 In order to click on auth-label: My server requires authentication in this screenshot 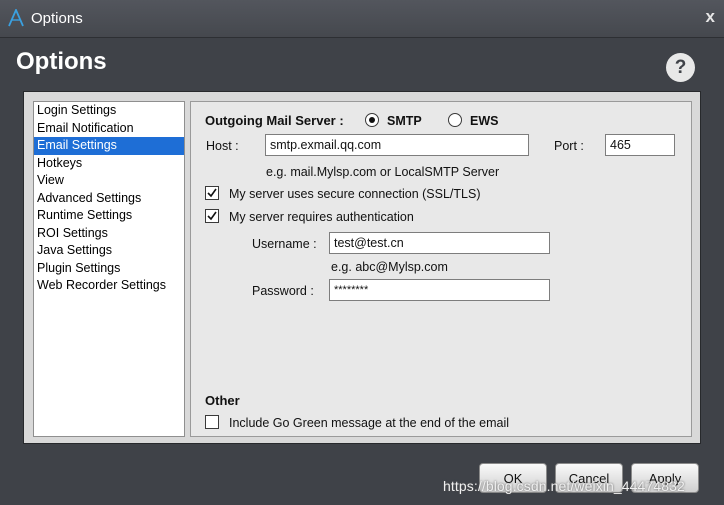, I will do `click(321, 217)`.